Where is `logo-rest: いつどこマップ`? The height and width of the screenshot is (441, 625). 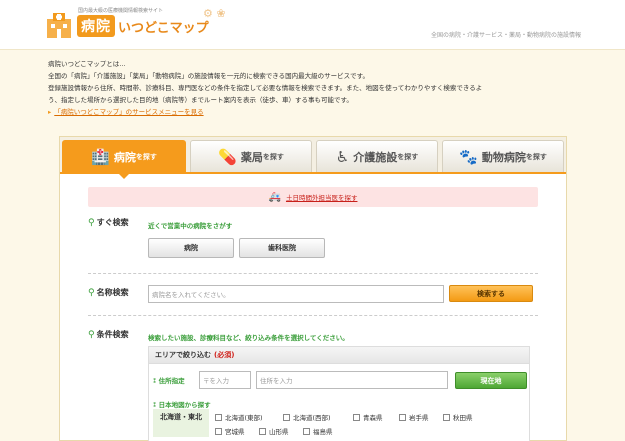 logo-rest: いつどこマップ is located at coordinates (163, 28).